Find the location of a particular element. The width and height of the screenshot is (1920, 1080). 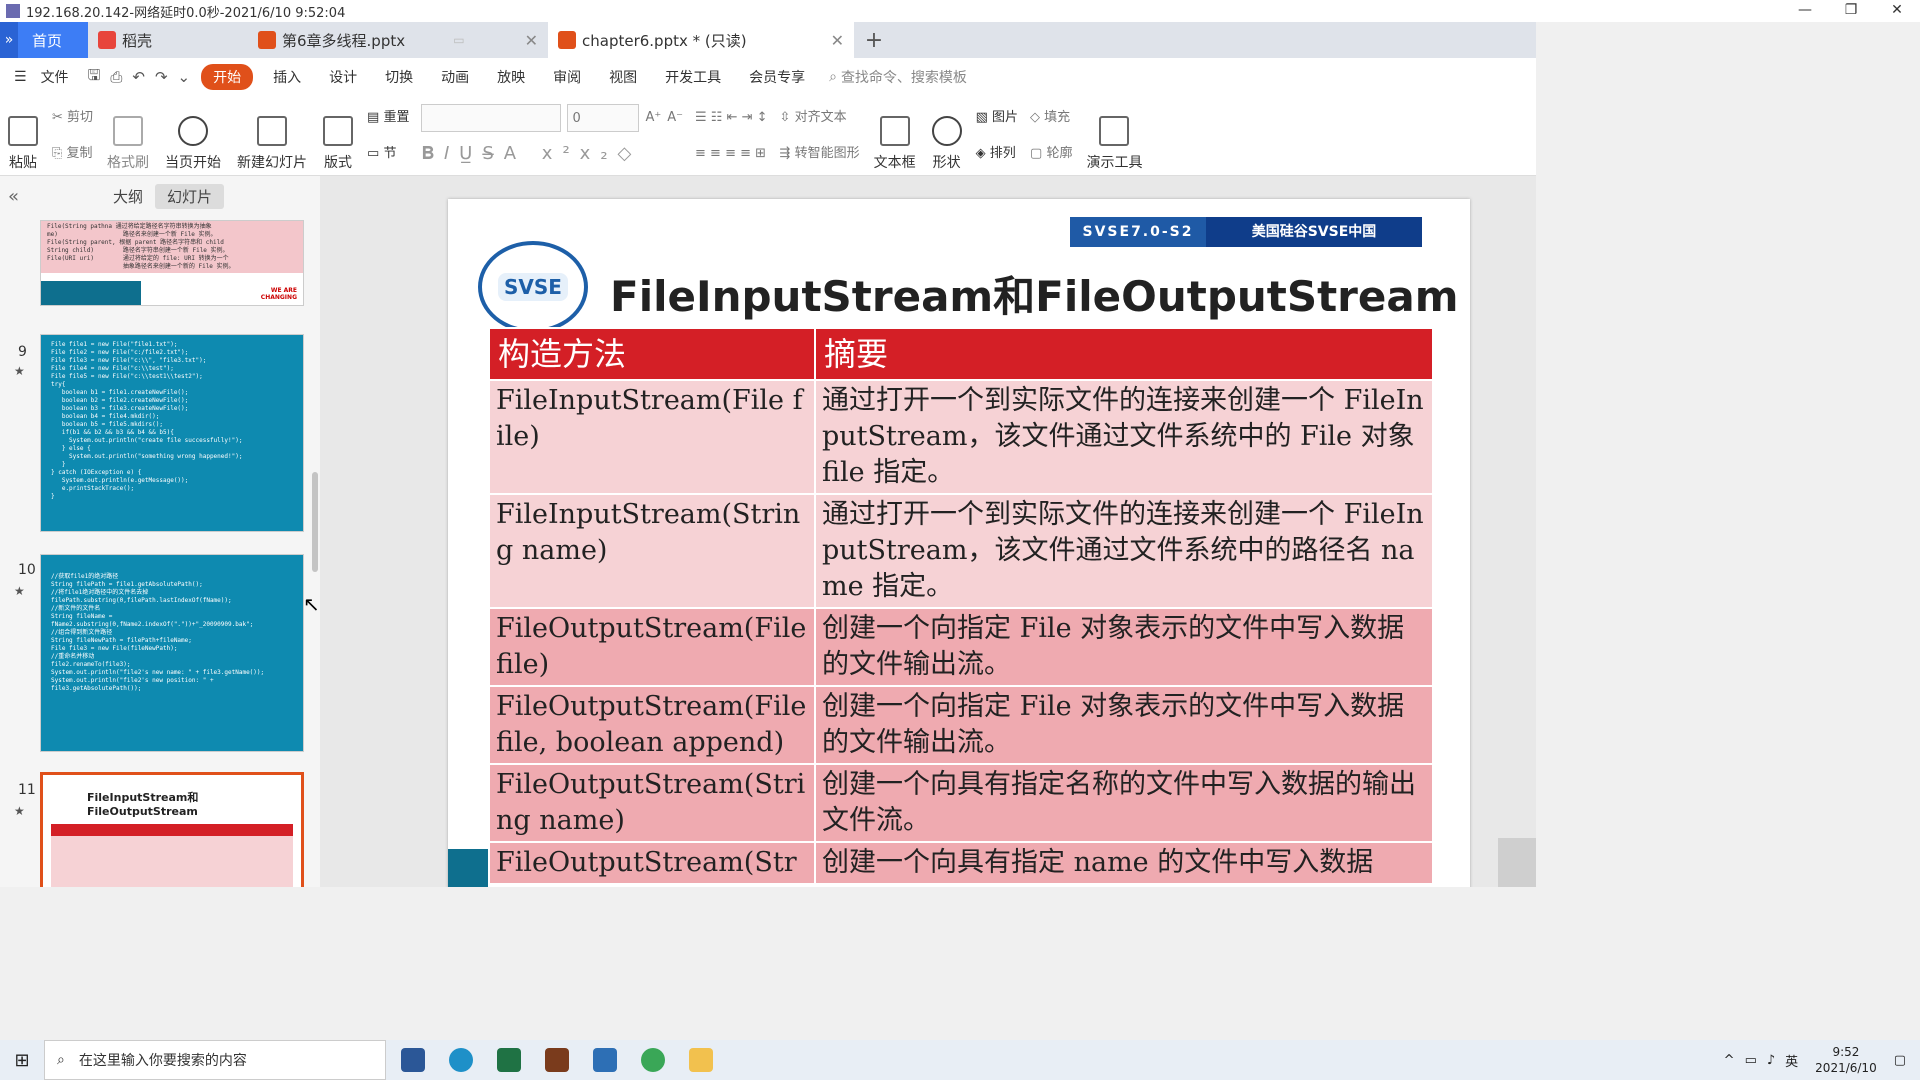

print-icon: ⎙ is located at coordinates (116, 77).